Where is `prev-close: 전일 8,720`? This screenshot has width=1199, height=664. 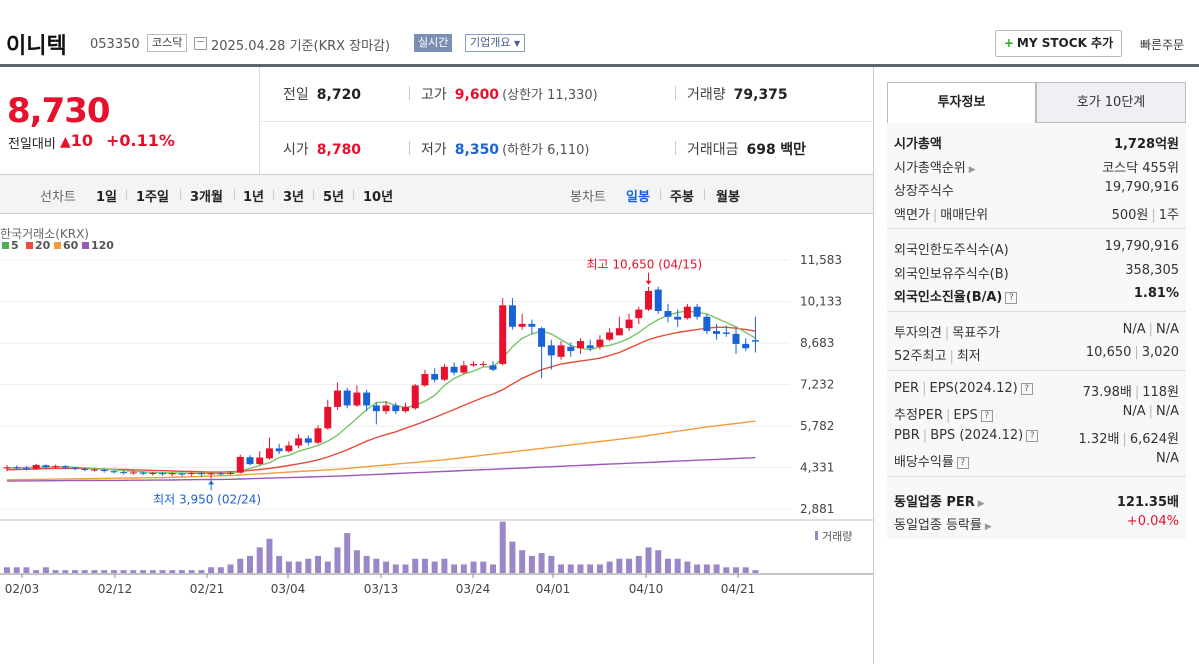 prev-close: 전일 8,720 is located at coordinates (322, 95).